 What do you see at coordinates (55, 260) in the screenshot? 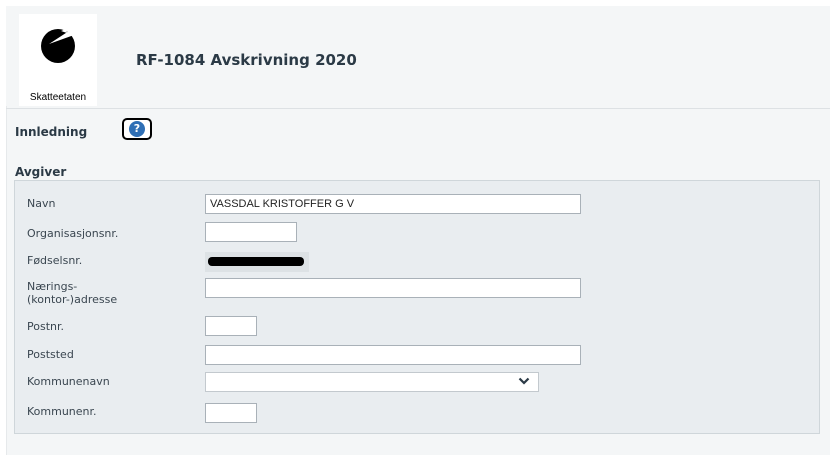
I see `fodselsnr-label: Fødselsnr.` at bounding box center [55, 260].